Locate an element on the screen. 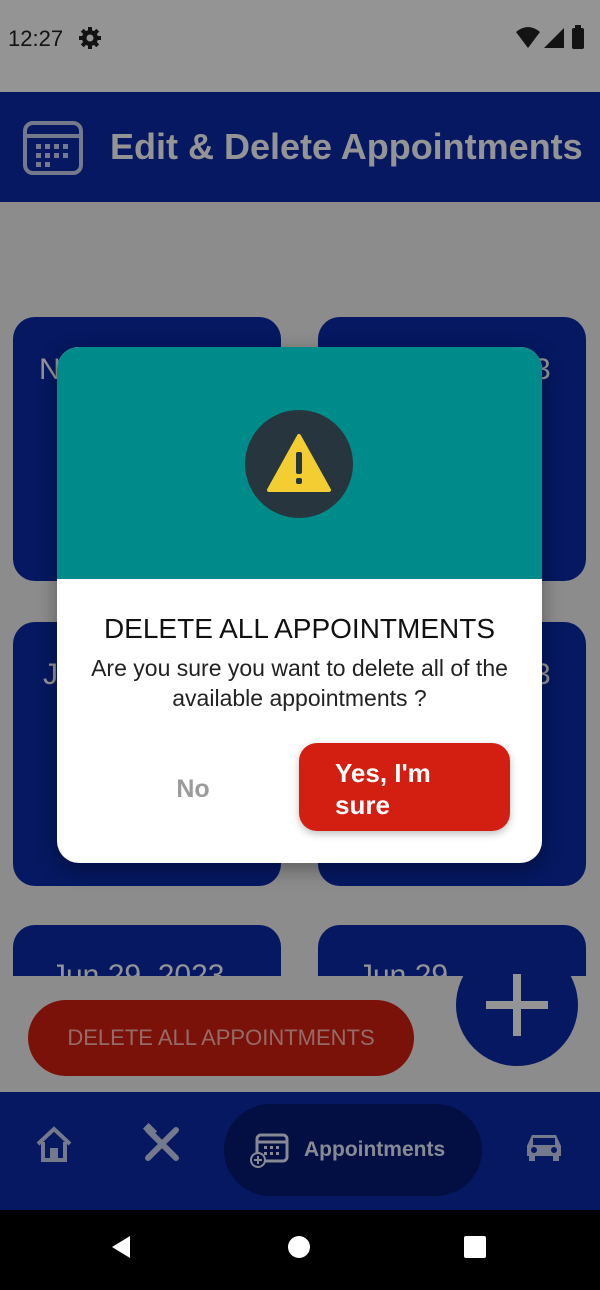 The width and height of the screenshot is (600, 1290). back-icon is located at coordinates (121, 1247).